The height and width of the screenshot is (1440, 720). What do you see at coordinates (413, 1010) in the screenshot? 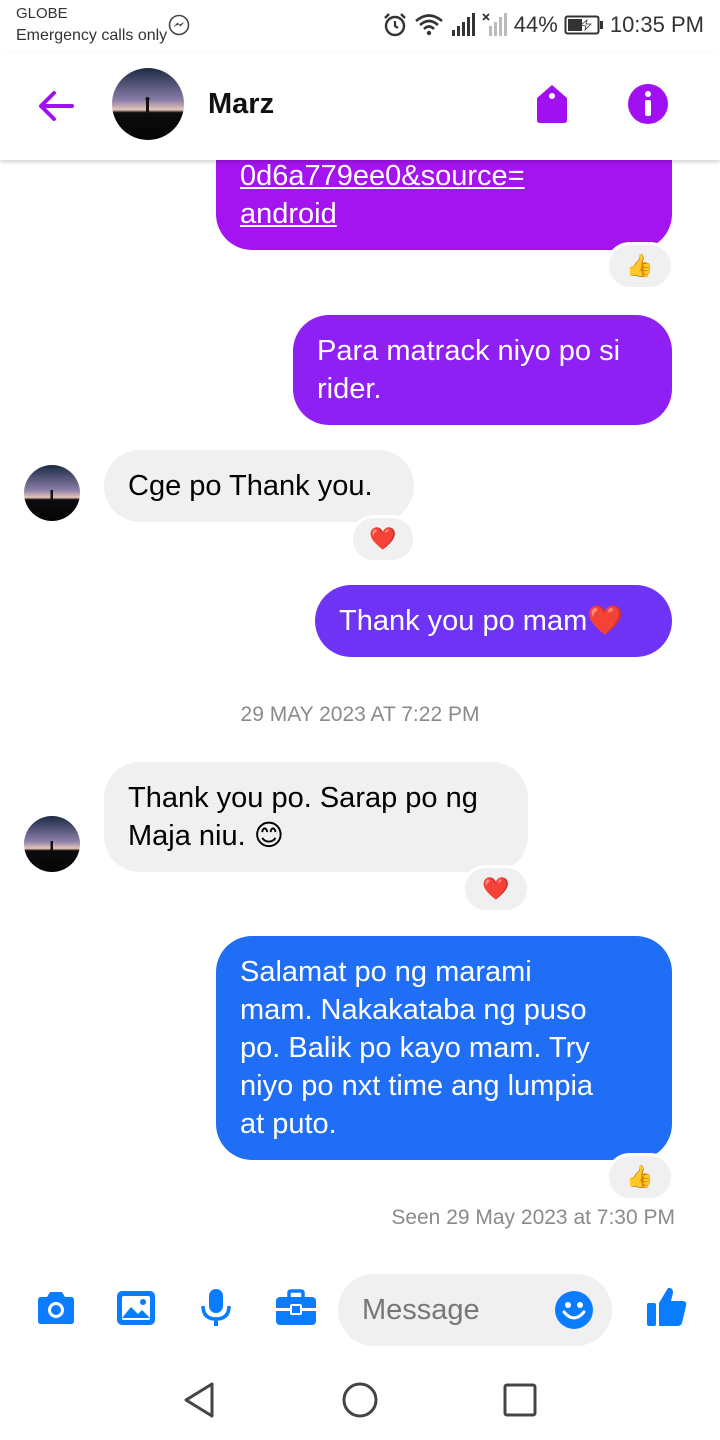
I see `message-text: mam. Nakakataba ng puso` at bounding box center [413, 1010].